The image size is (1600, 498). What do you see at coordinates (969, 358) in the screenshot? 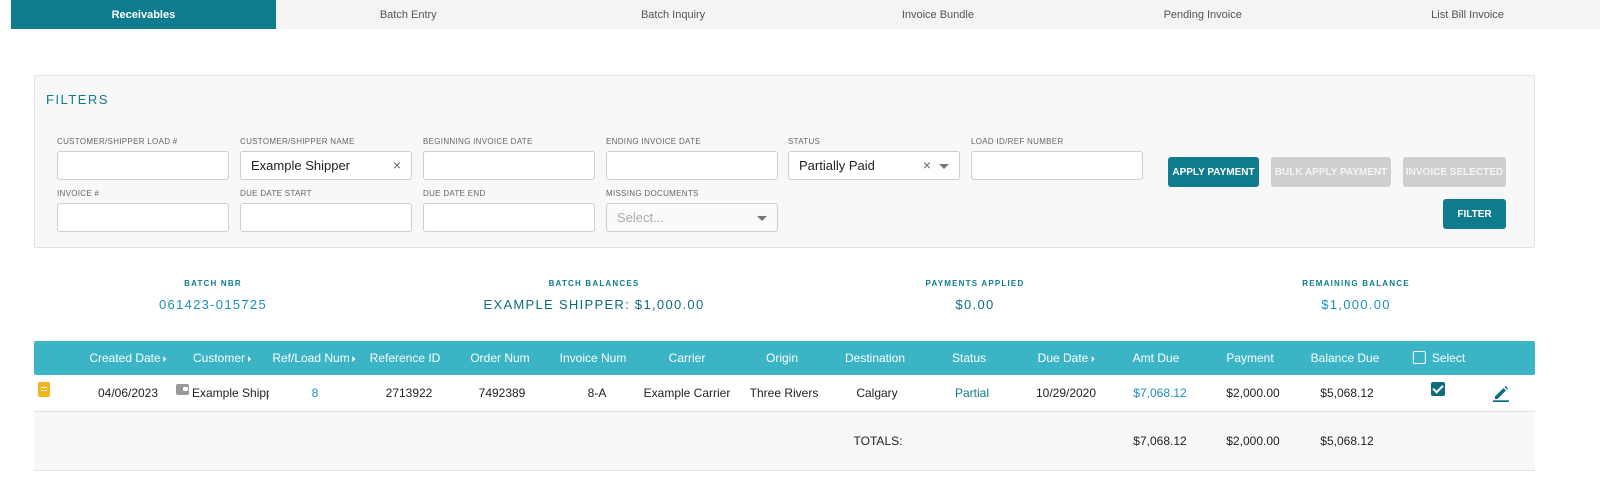
I see `header-status: Status` at bounding box center [969, 358].